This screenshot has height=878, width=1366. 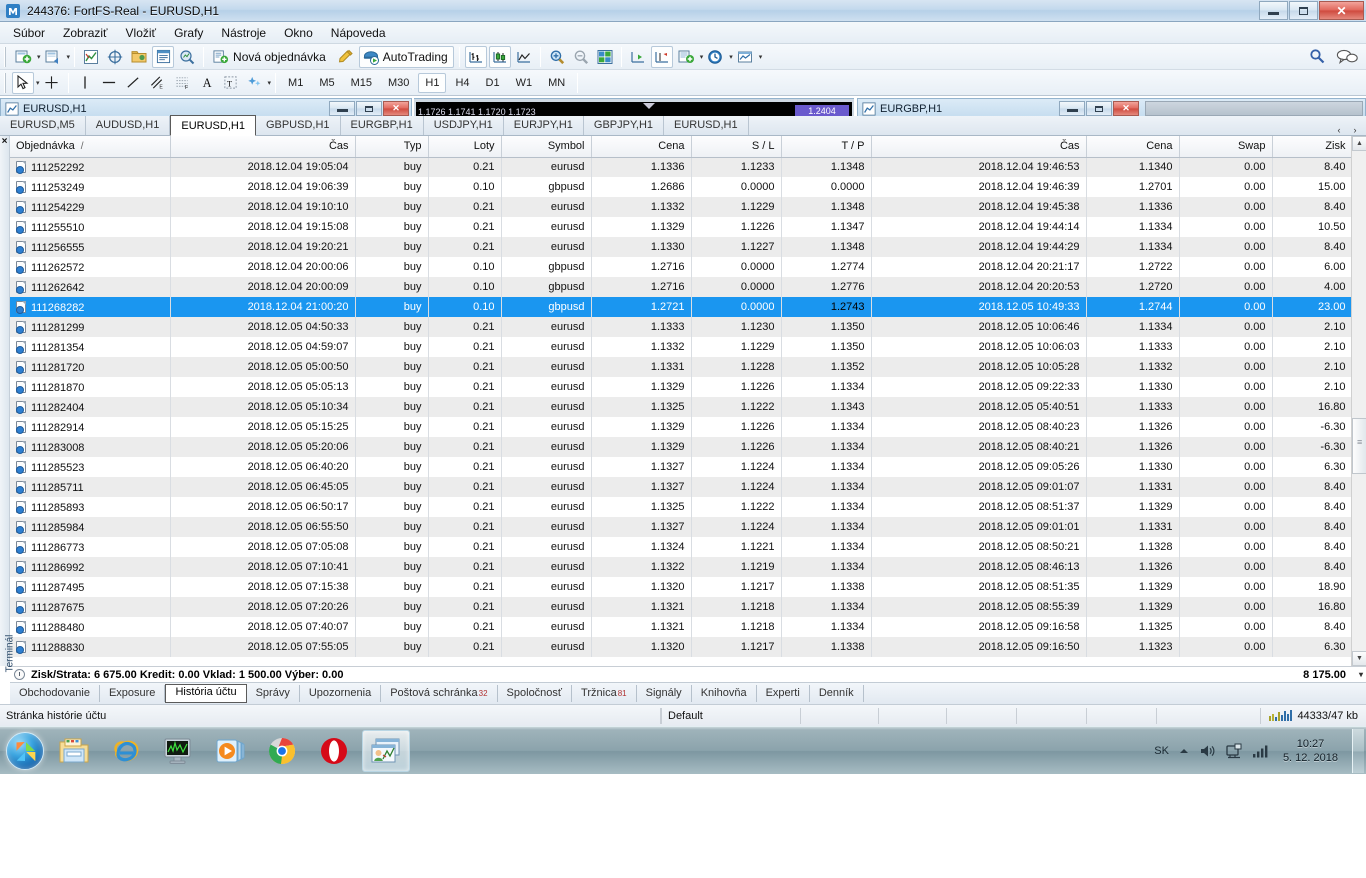 What do you see at coordinates (386, 750) in the screenshot?
I see `metatrader-icon-taskbar` at bounding box center [386, 750].